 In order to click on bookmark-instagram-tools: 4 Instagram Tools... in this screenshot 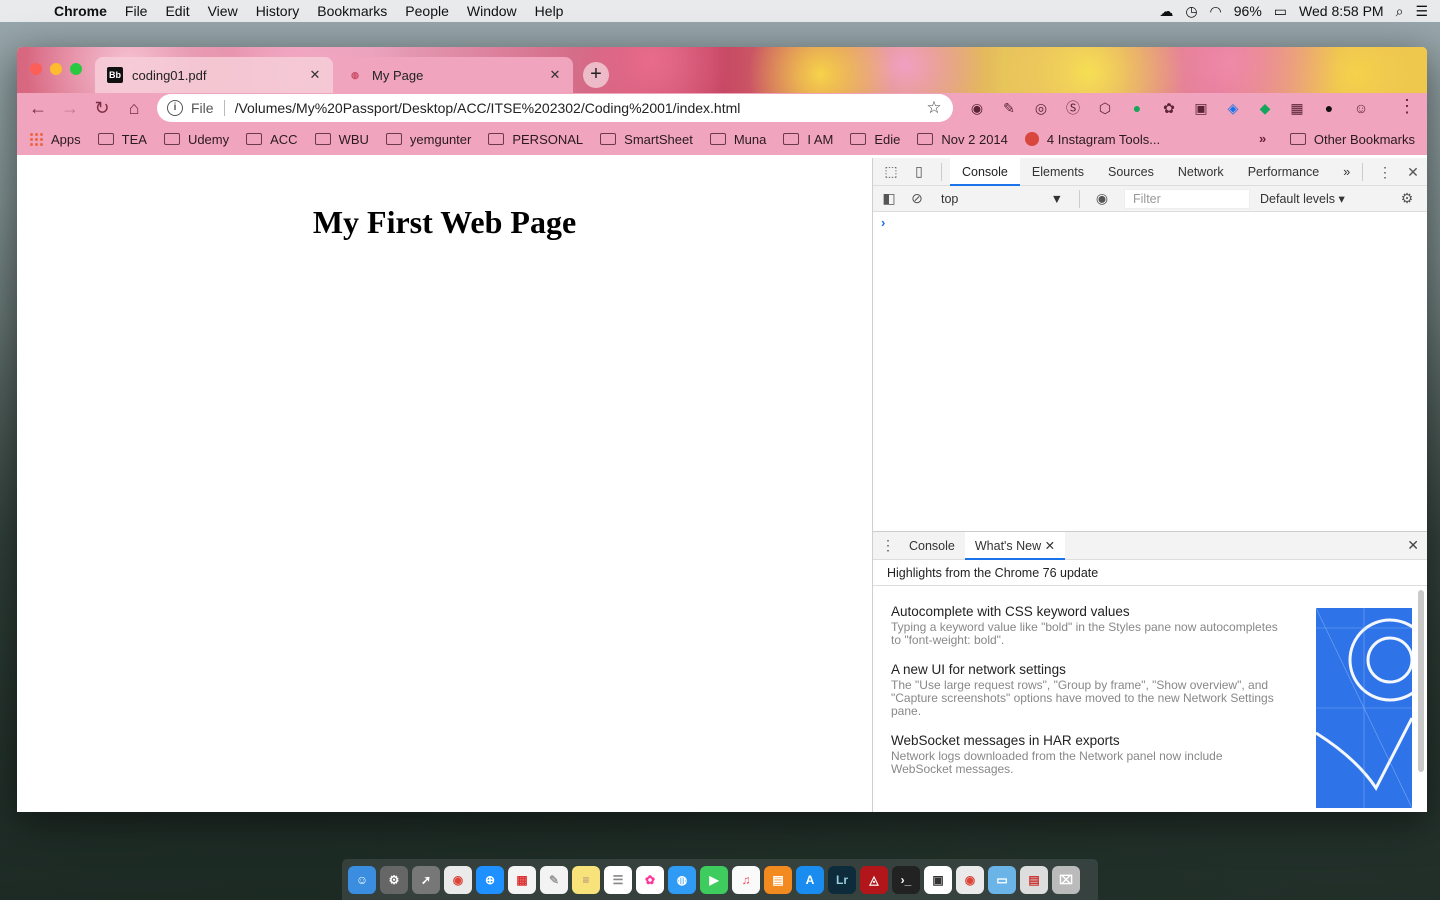, I will do `click(1092, 139)`.